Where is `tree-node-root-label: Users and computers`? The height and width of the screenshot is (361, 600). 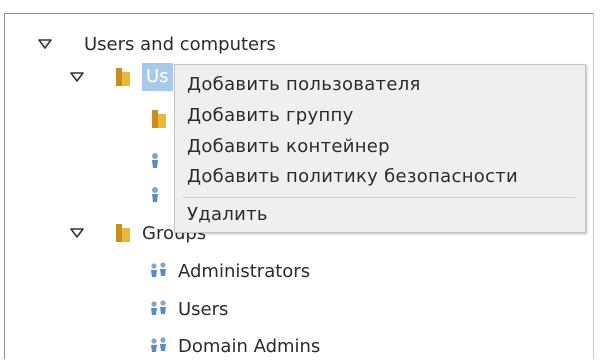
tree-node-root-label: Users and computers is located at coordinates (180, 44).